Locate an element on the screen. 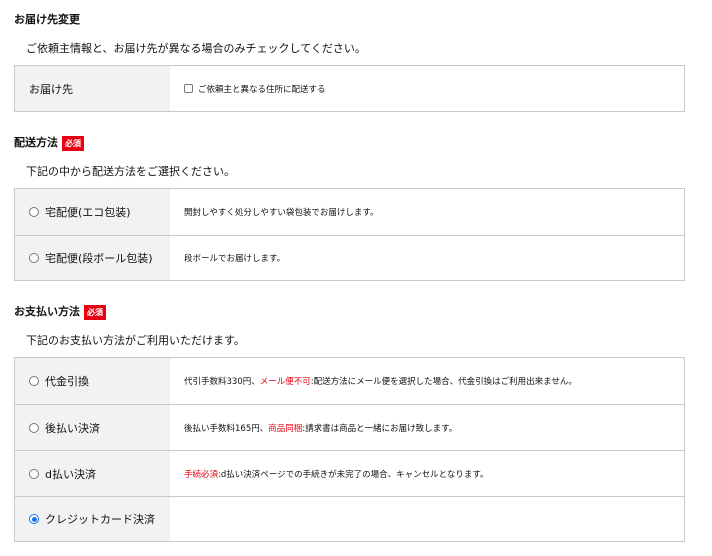 This screenshot has height=556, width=712. payment-option-detail: 後払い手数料165円、 商品同梱:請求書は商品と一緒にお届け致します。 is located at coordinates (427, 427).